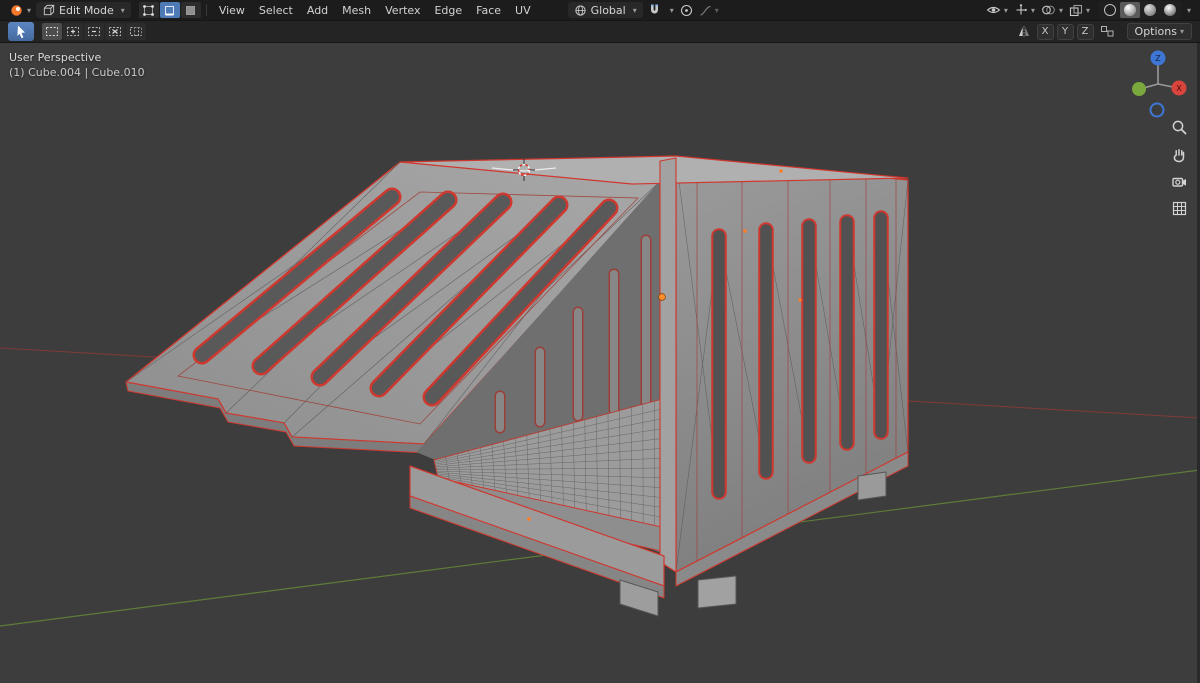 This screenshot has width=1200, height=683. I want to click on options-label: Options, so click(1155, 31).